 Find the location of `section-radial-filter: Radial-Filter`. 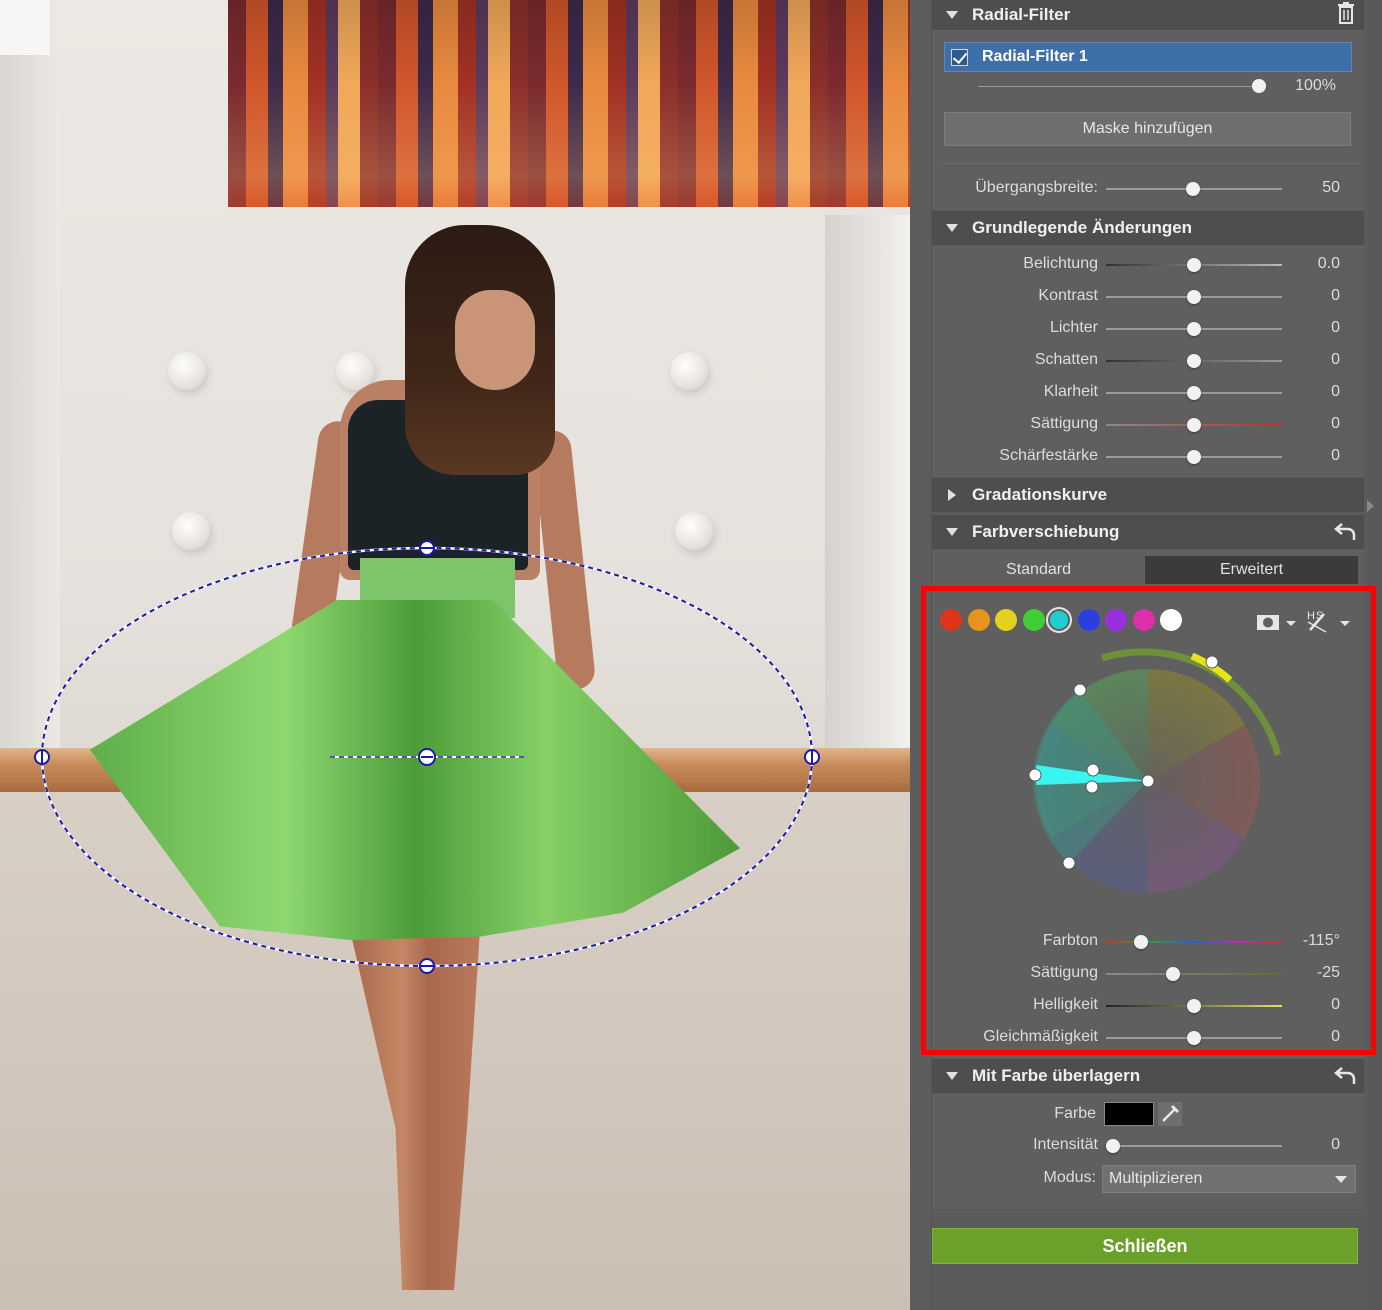

section-radial-filter: Radial-Filter is located at coordinates (1148, 15).